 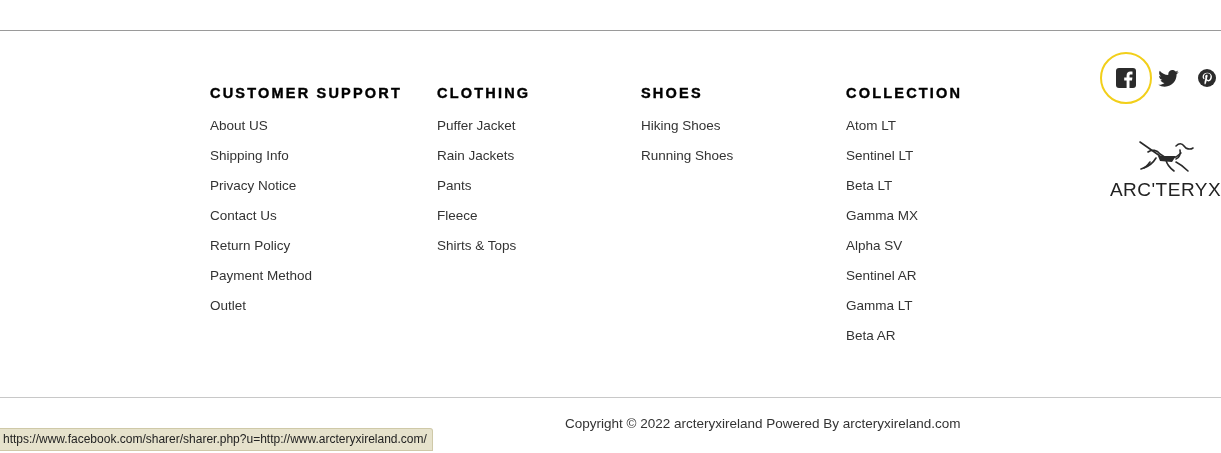 What do you see at coordinates (250, 246) in the screenshot?
I see `footer-link: Return Policy` at bounding box center [250, 246].